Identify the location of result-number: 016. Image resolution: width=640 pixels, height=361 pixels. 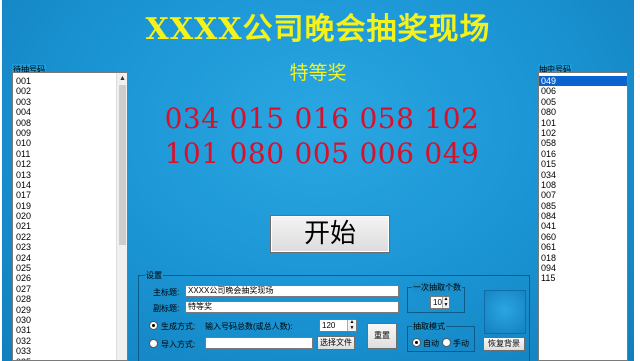
(322, 118).